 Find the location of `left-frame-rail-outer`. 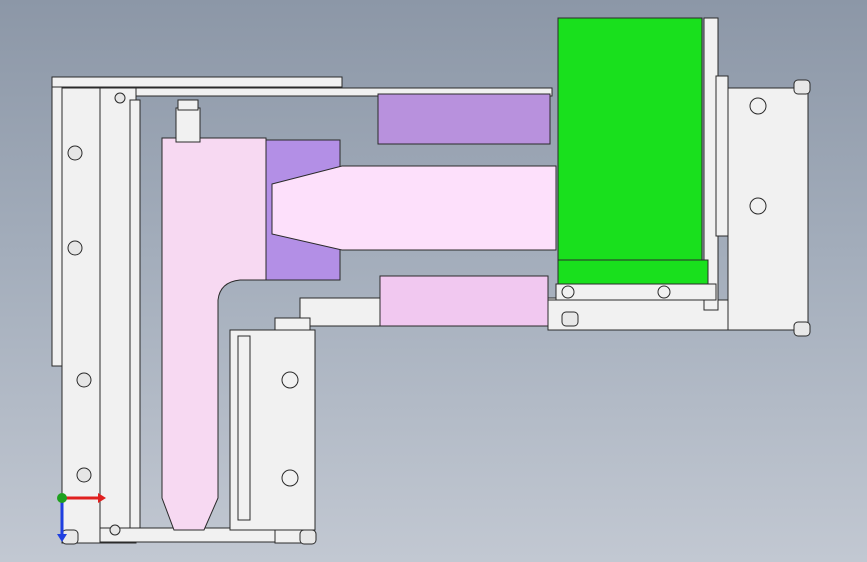

left-frame-rail-outer is located at coordinates (57, 222).